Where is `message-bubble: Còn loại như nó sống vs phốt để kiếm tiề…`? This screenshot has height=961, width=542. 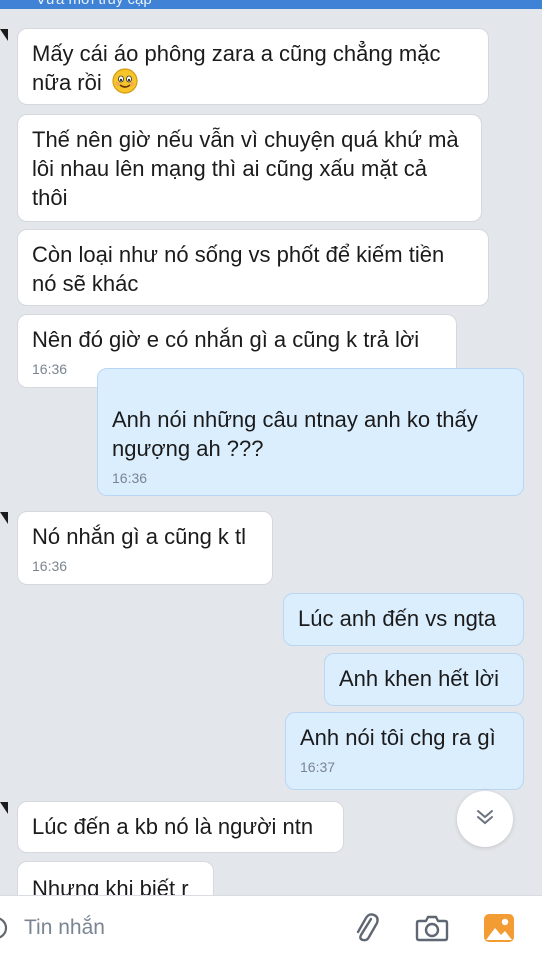 message-bubble: Còn loại như nó sống vs phốt để kiếm tiề… is located at coordinates (253, 267).